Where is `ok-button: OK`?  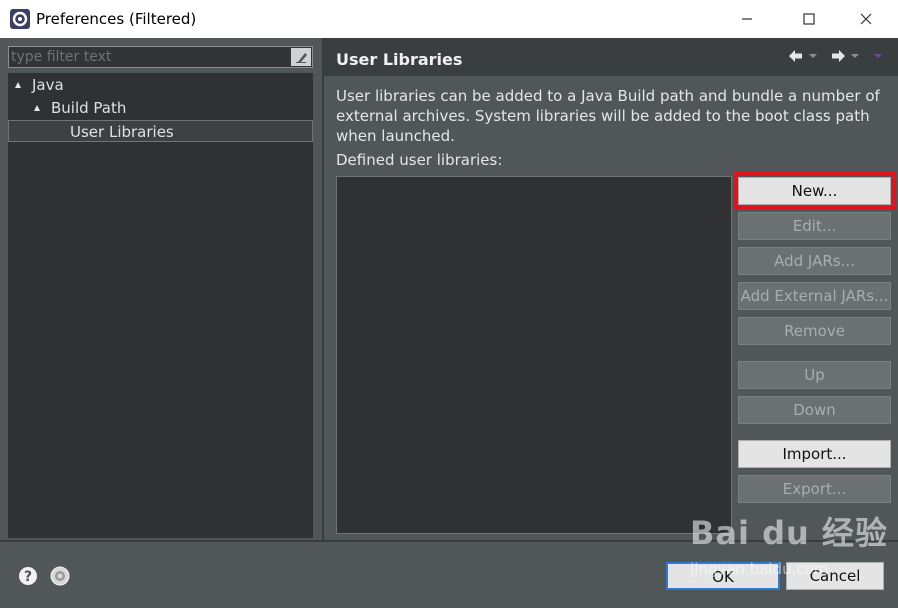
ok-button: OK is located at coordinates (723, 576).